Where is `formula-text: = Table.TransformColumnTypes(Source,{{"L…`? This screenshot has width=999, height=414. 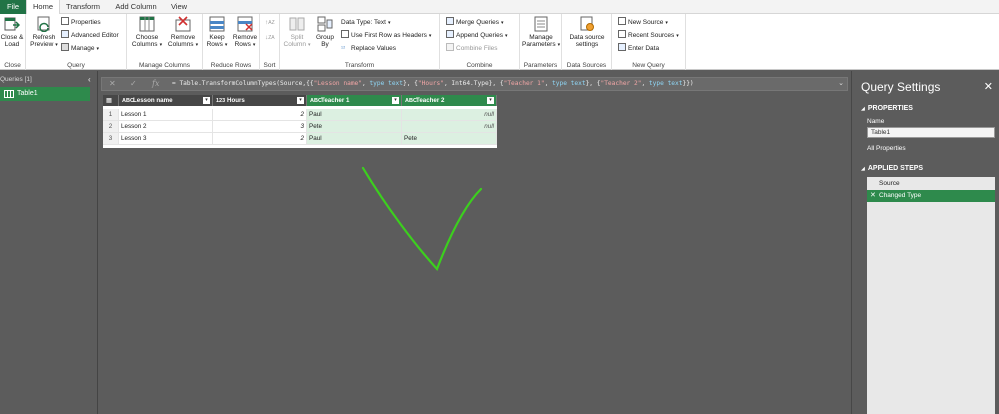
formula-text: = Table.TransformColumnTypes(Source,{{"L… is located at coordinates (433, 83).